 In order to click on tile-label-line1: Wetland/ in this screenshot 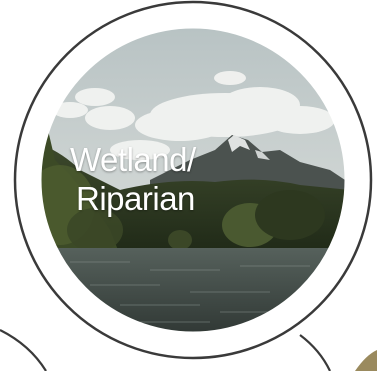, I will do `click(133, 159)`.